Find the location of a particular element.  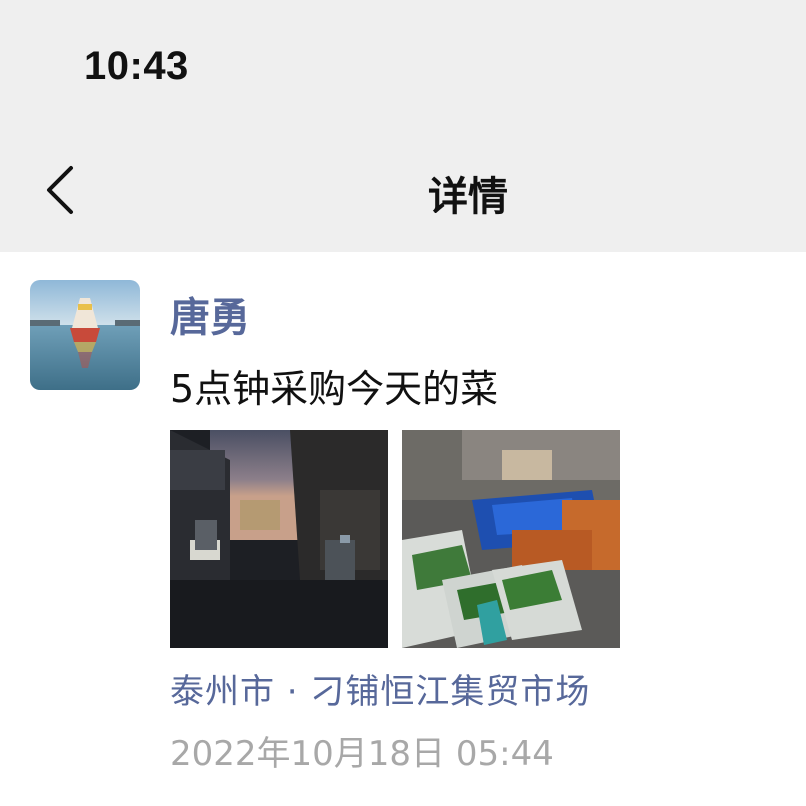

post-text: 5点钟采购今天的菜 is located at coordinates (334, 389).